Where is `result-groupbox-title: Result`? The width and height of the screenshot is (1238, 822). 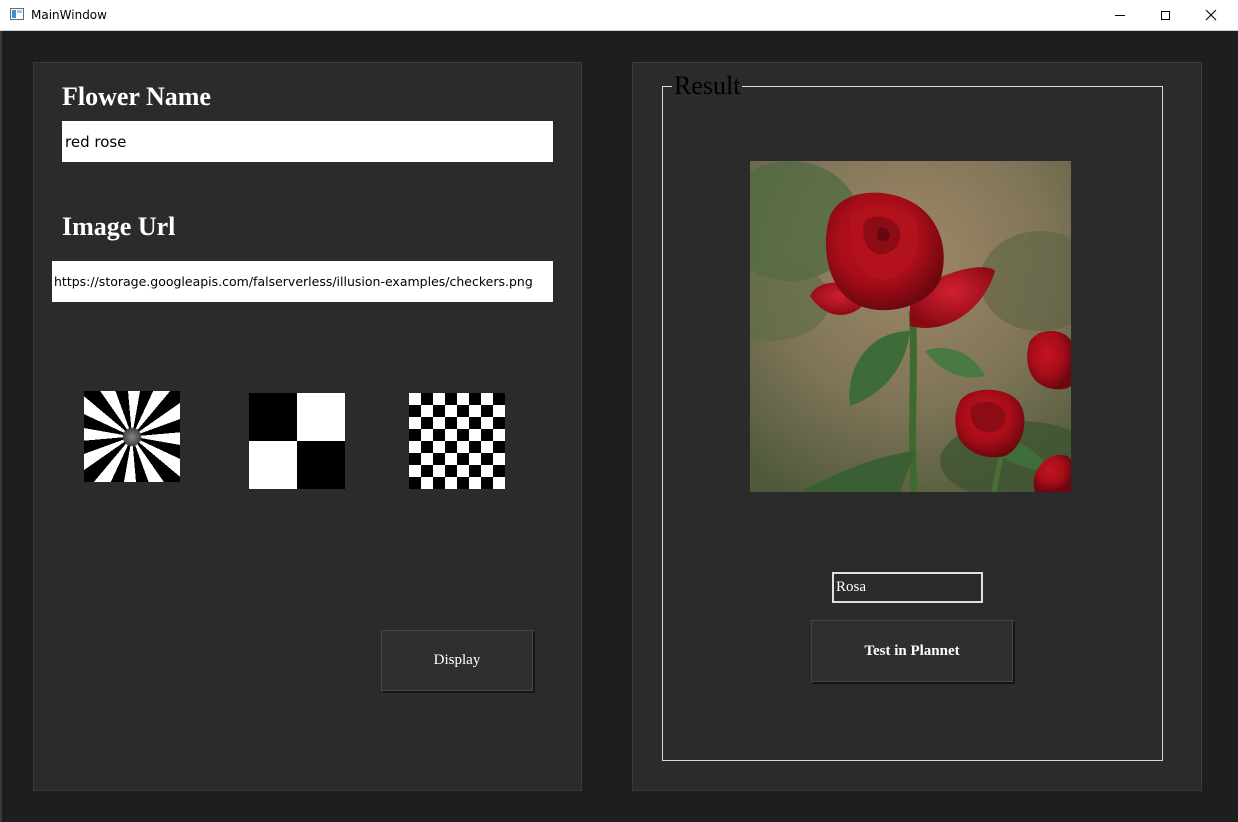
result-groupbox-title: Result is located at coordinates (707, 86).